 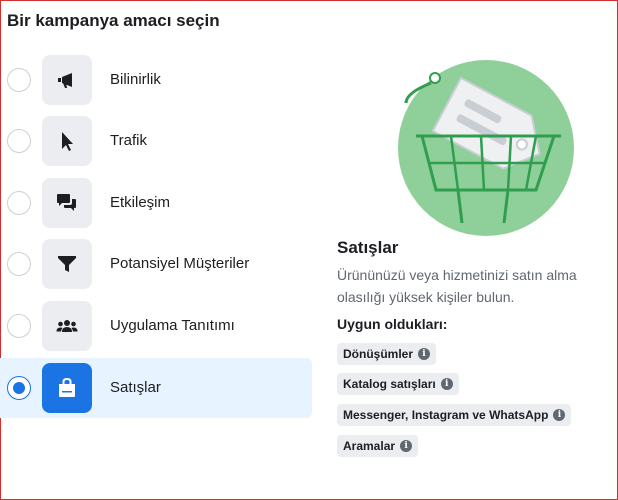 I want to click on objective-label: Etkileşim, so click(x=140, y=202).